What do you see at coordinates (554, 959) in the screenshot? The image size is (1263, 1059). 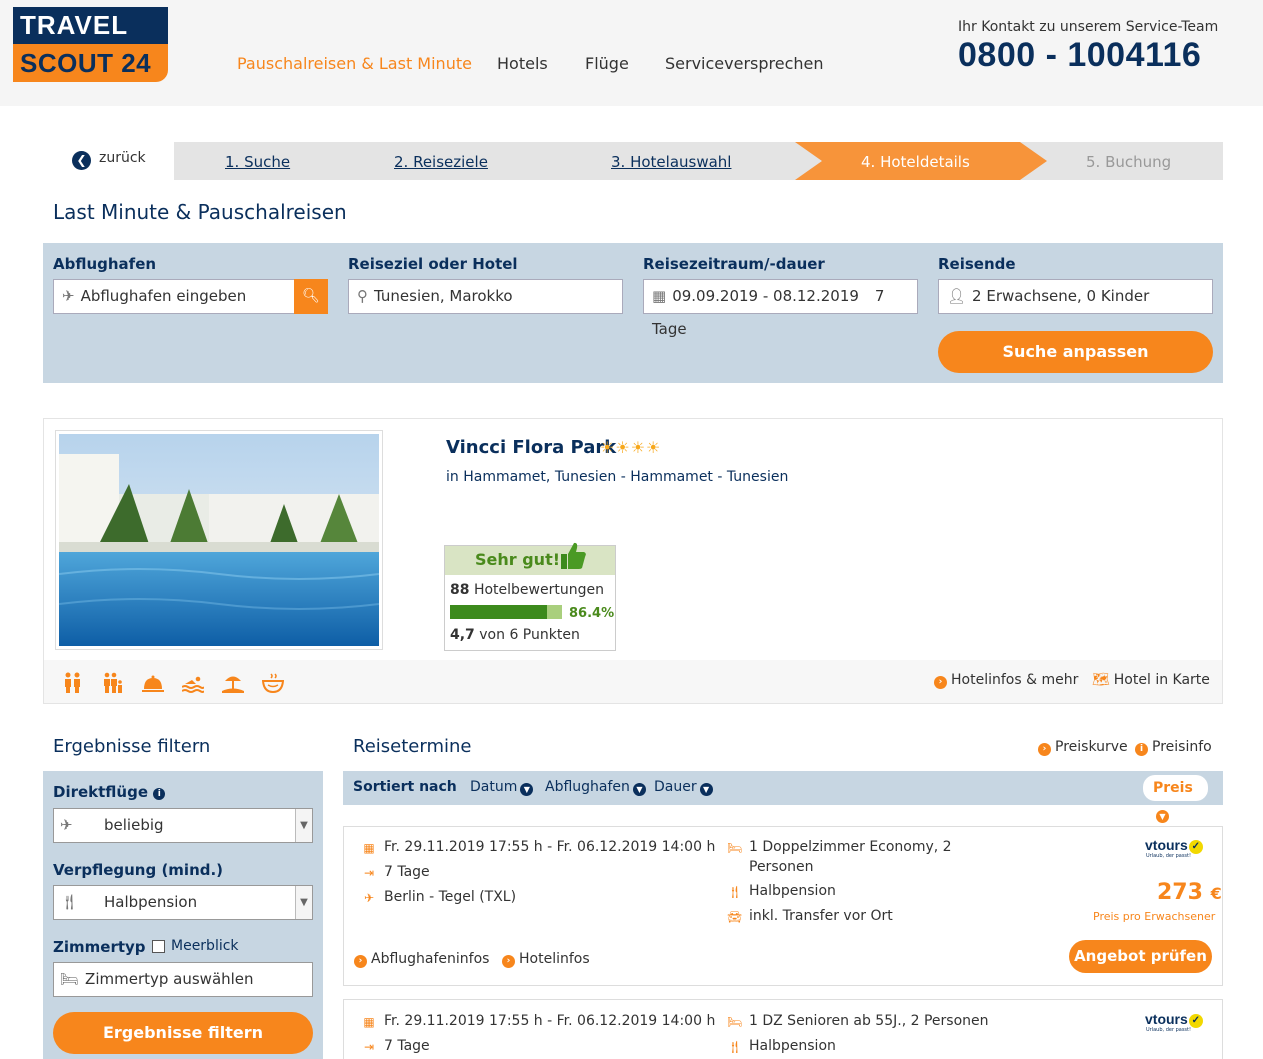 I see `offer-hotel-info-label: Hotelinfos` at bounding box center [554, 959].